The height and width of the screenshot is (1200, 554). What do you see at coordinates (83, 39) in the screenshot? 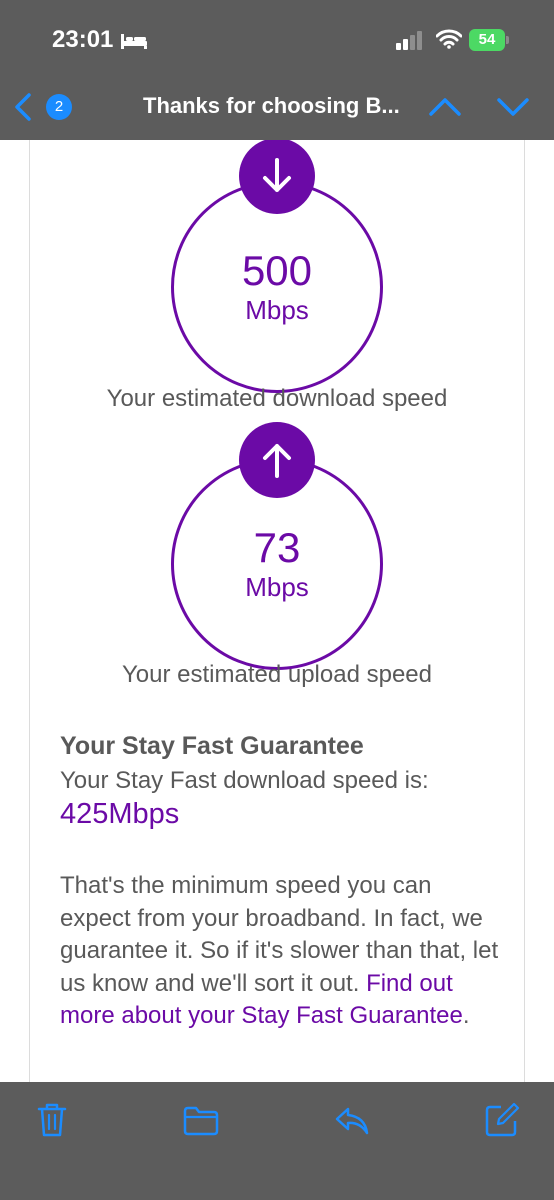
I see `status-time: 23:01` at bounding box center [83, 39].